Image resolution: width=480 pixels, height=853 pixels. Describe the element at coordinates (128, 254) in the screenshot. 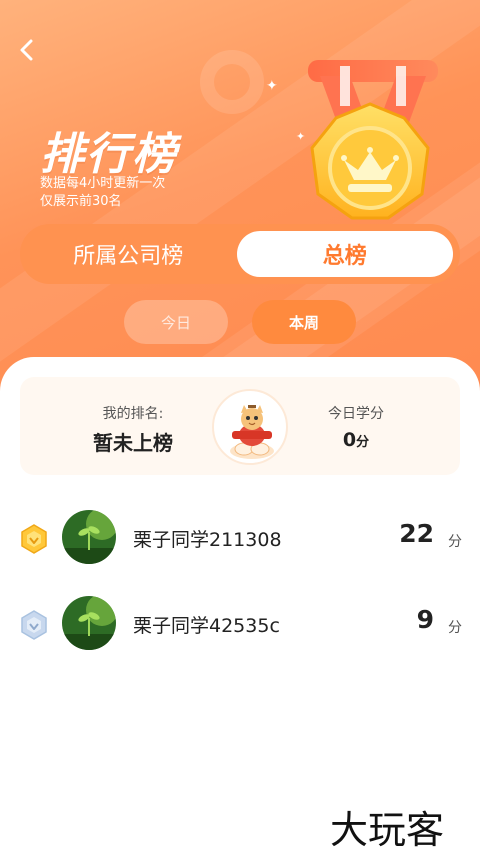

I see `tab-company: 所属公司榜` at that location.